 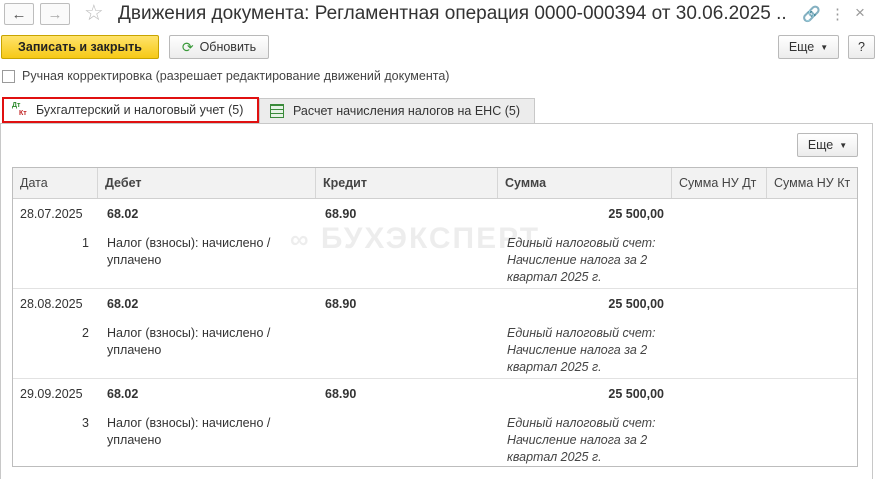 I want to click on refresh-icon: ⟳, so click(x=187, y=46).